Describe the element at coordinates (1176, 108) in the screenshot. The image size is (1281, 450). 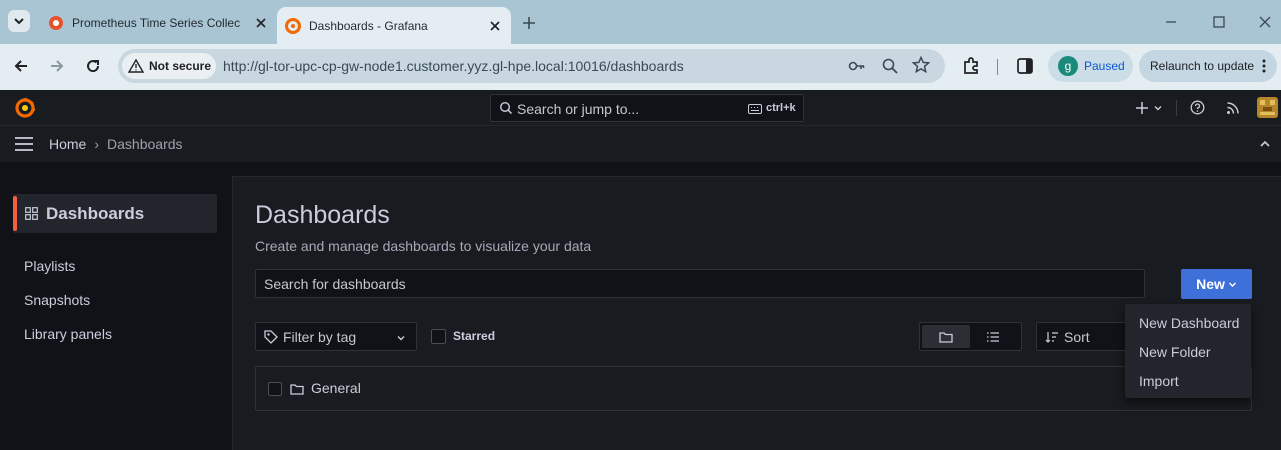
I see `topbar-divider` at that location.